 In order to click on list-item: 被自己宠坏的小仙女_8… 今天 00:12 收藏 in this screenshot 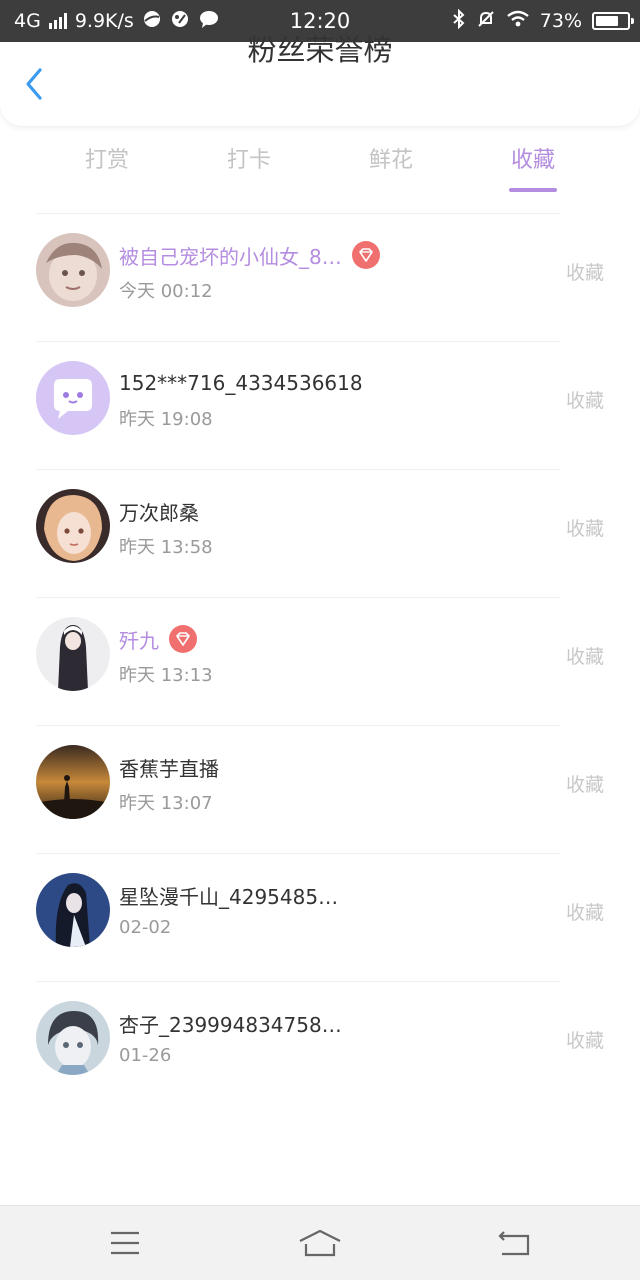, I will do `click(320, 278)`.